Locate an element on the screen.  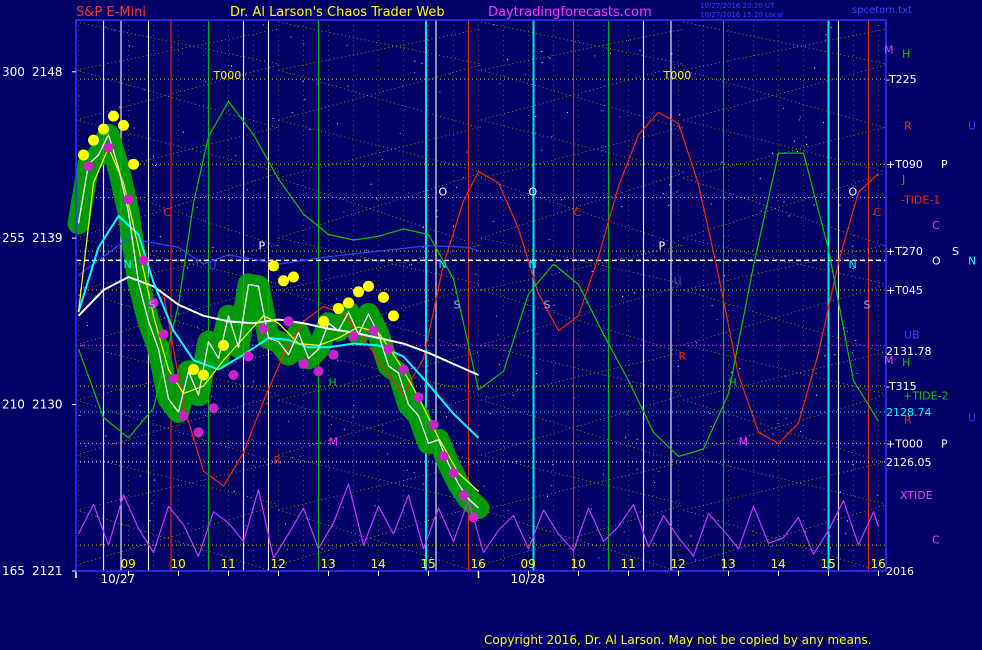
chart-annotation: S is located at coordinates (152, 304).